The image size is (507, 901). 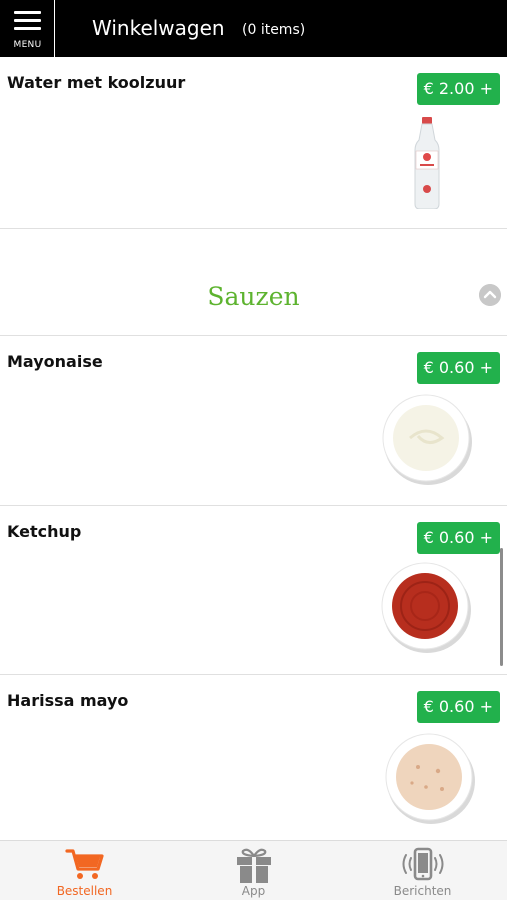 I want to click on category-header-sauzen: Sauzen, so click(x=253, y=282).